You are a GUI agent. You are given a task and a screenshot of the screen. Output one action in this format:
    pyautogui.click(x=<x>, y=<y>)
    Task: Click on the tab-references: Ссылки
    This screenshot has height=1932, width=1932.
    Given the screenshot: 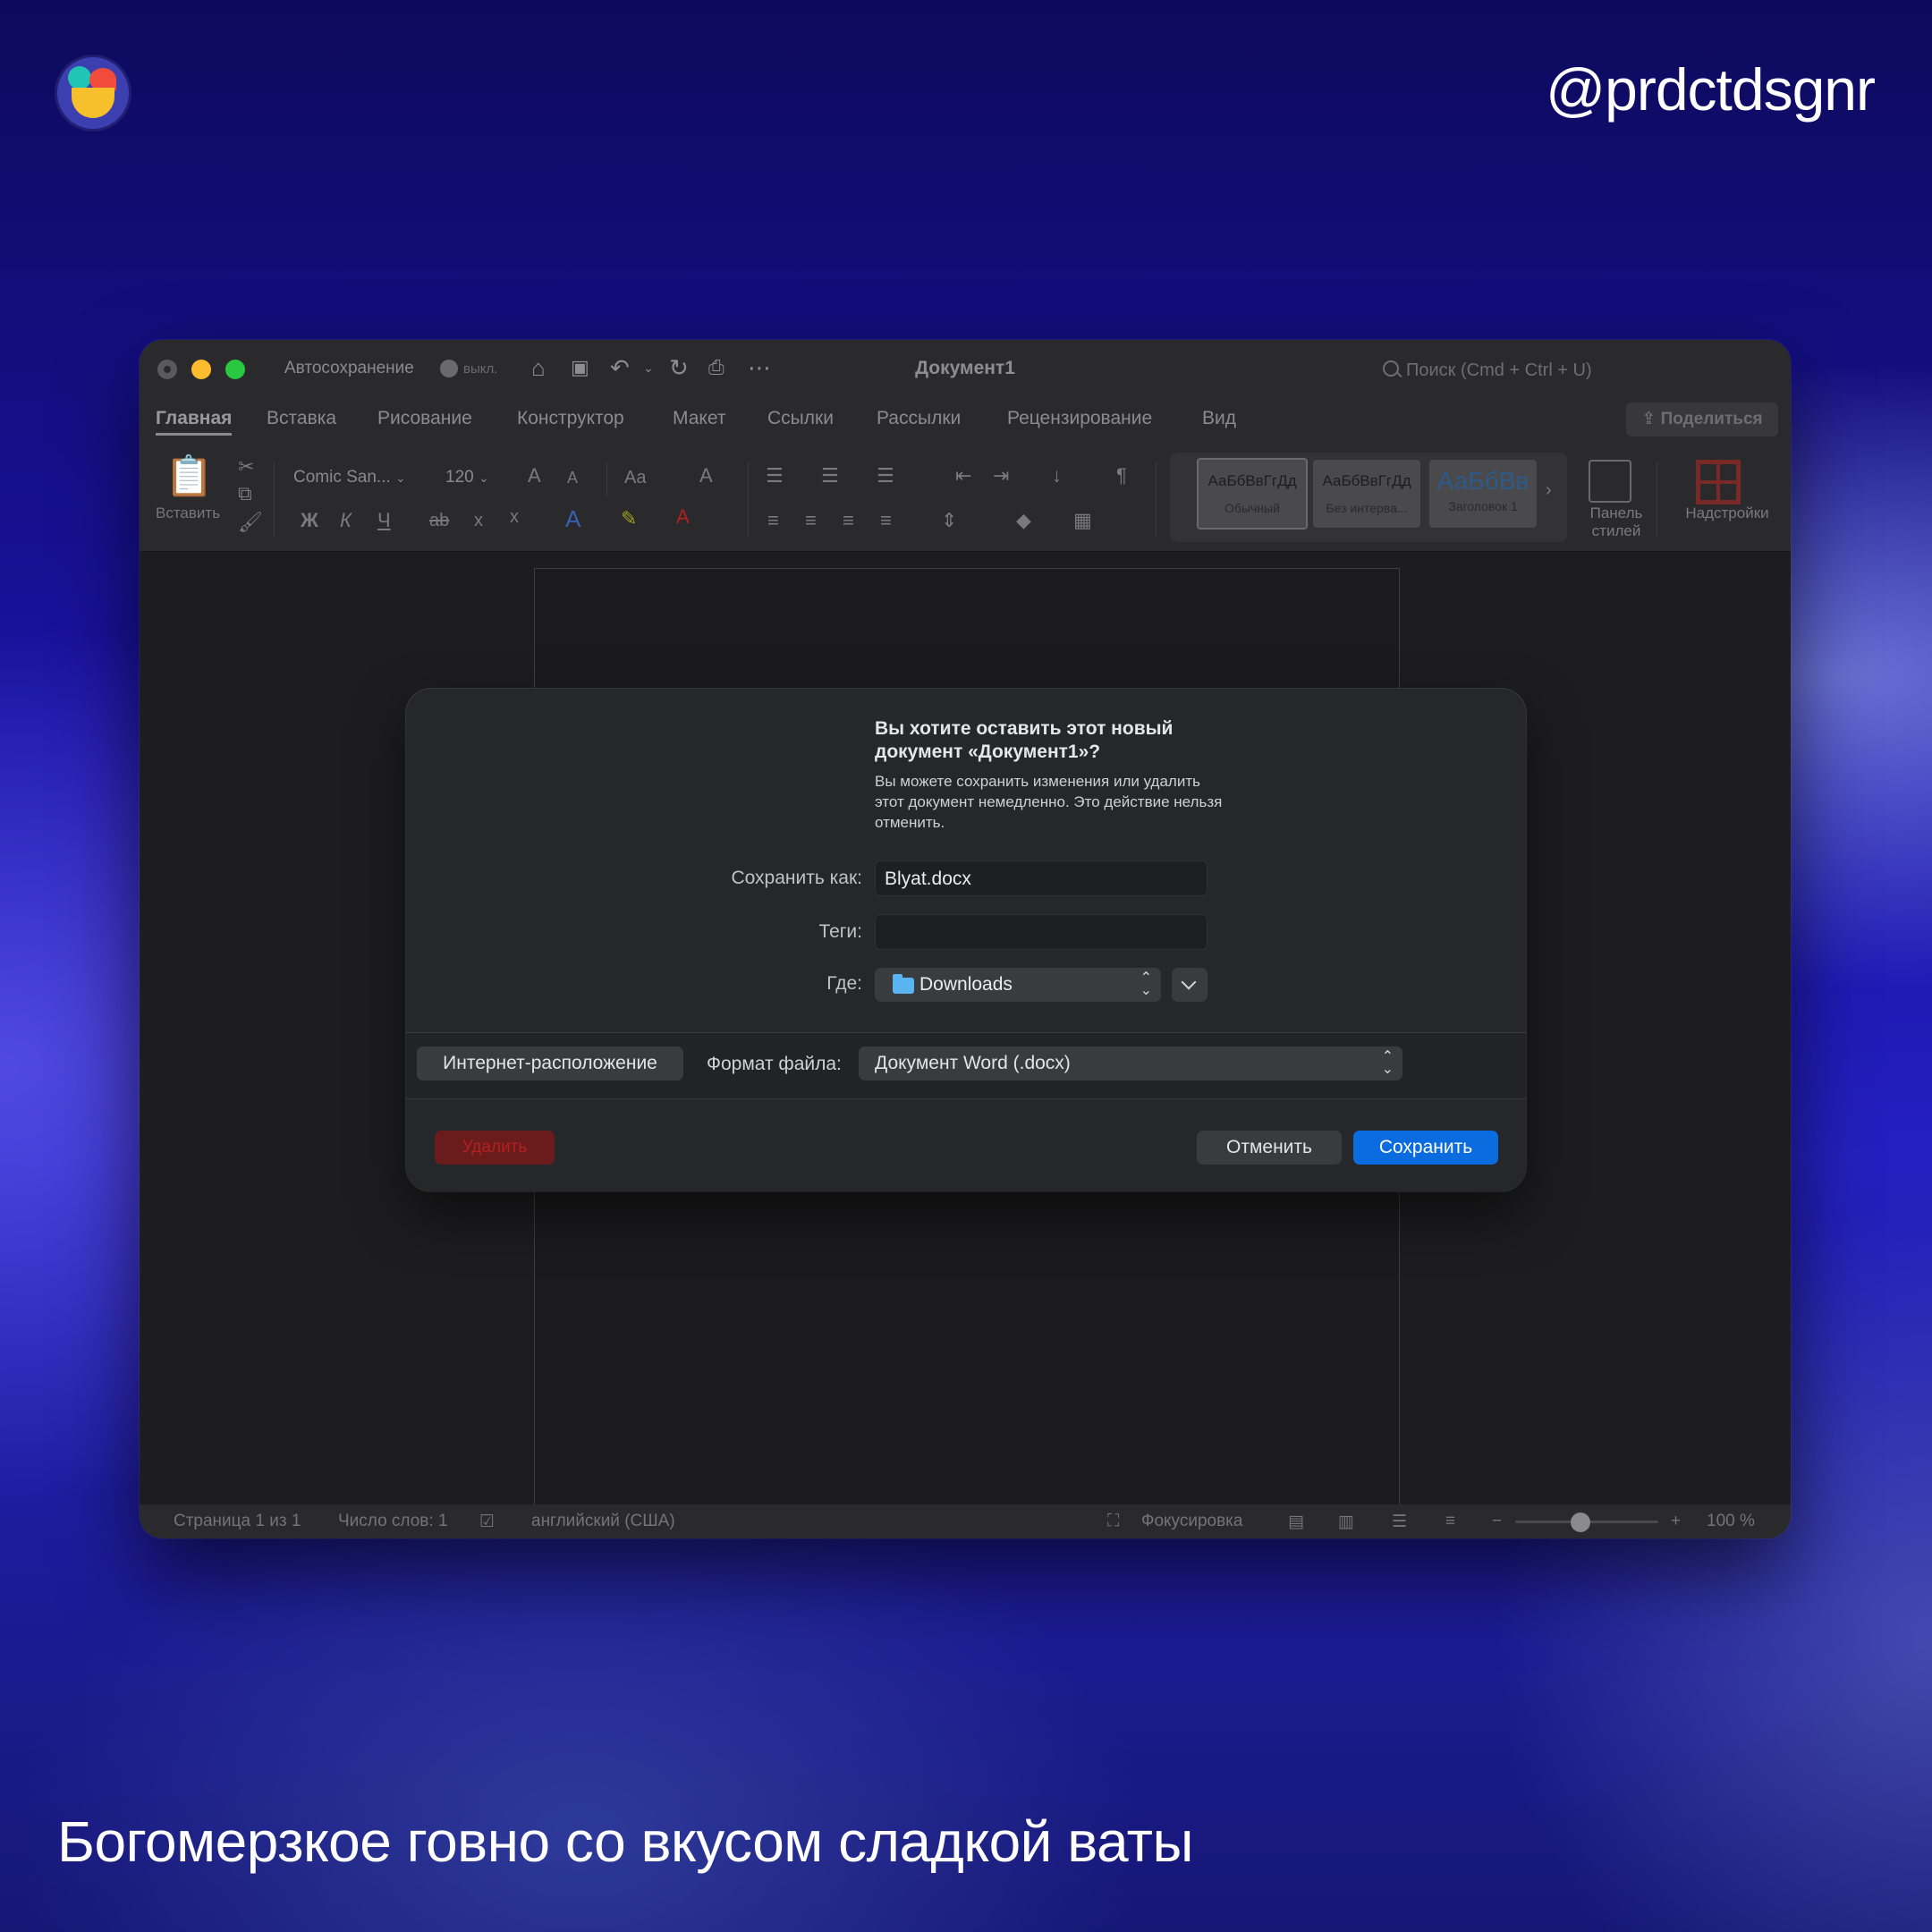 What is the action you would take?
    pyautogui.click(x=800, y=418)
    